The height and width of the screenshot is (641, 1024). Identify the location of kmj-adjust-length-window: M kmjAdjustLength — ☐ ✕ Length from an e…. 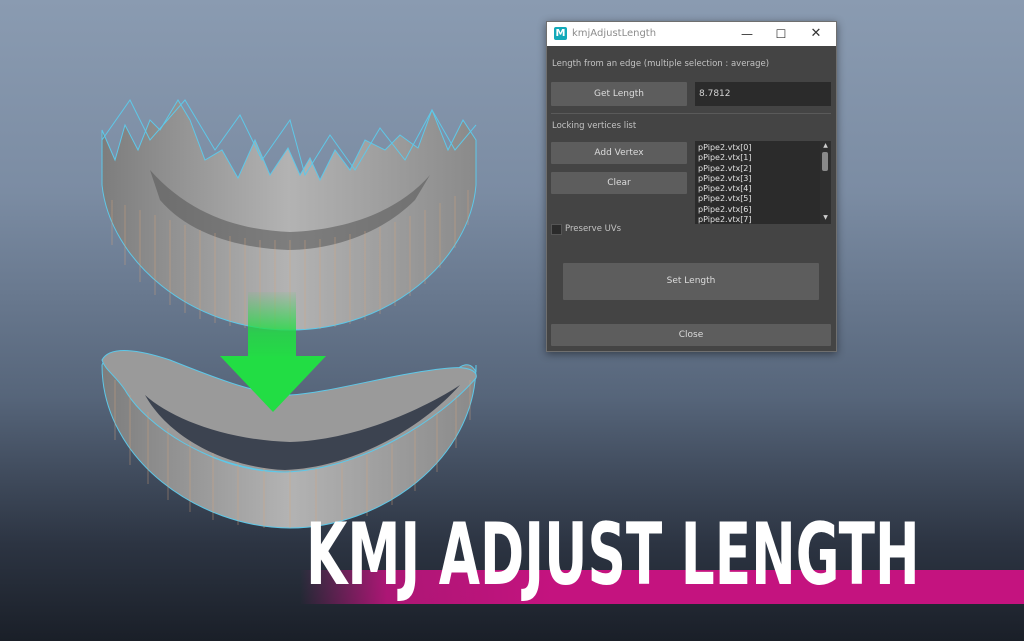
(691, 186).